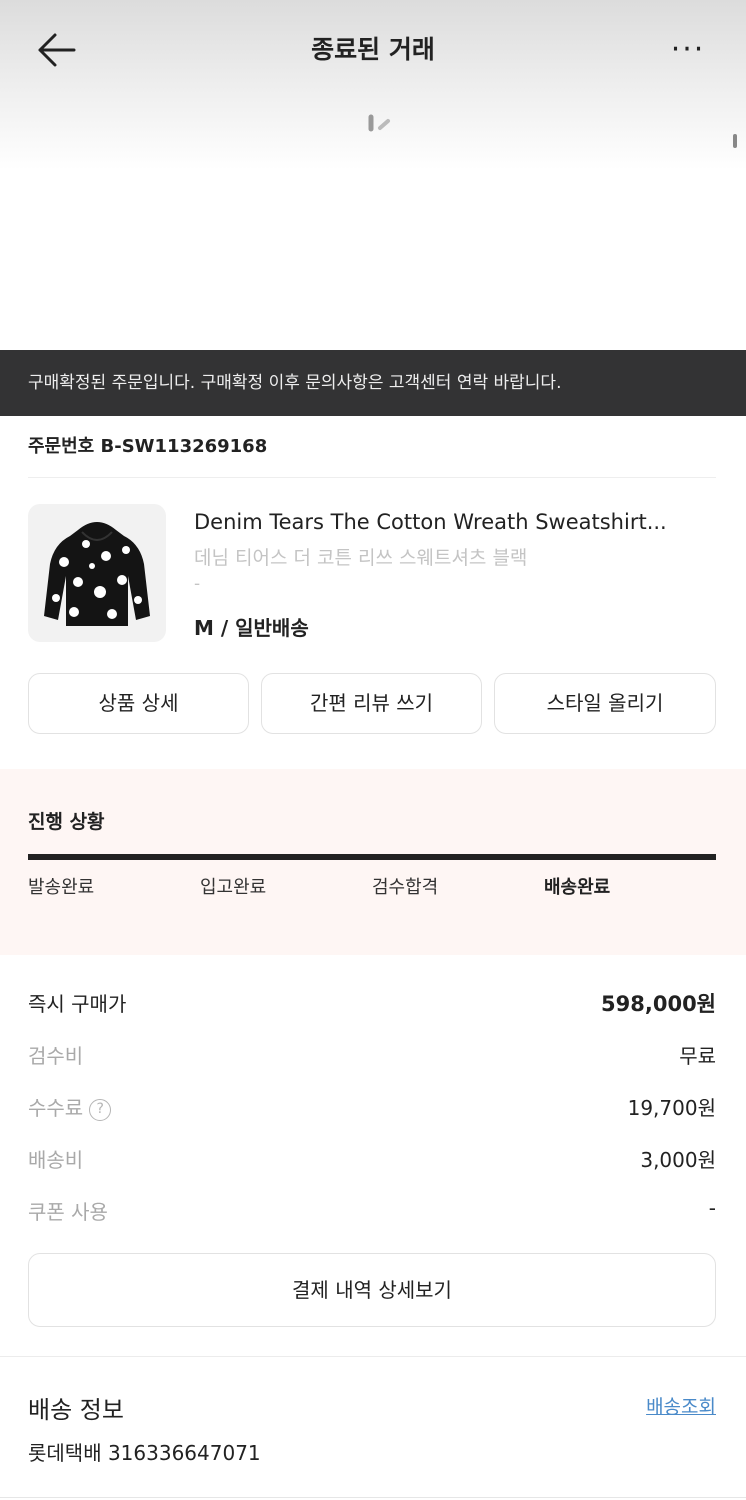  I want to click on header: 종료된 거래 ···, so click(373, 50).